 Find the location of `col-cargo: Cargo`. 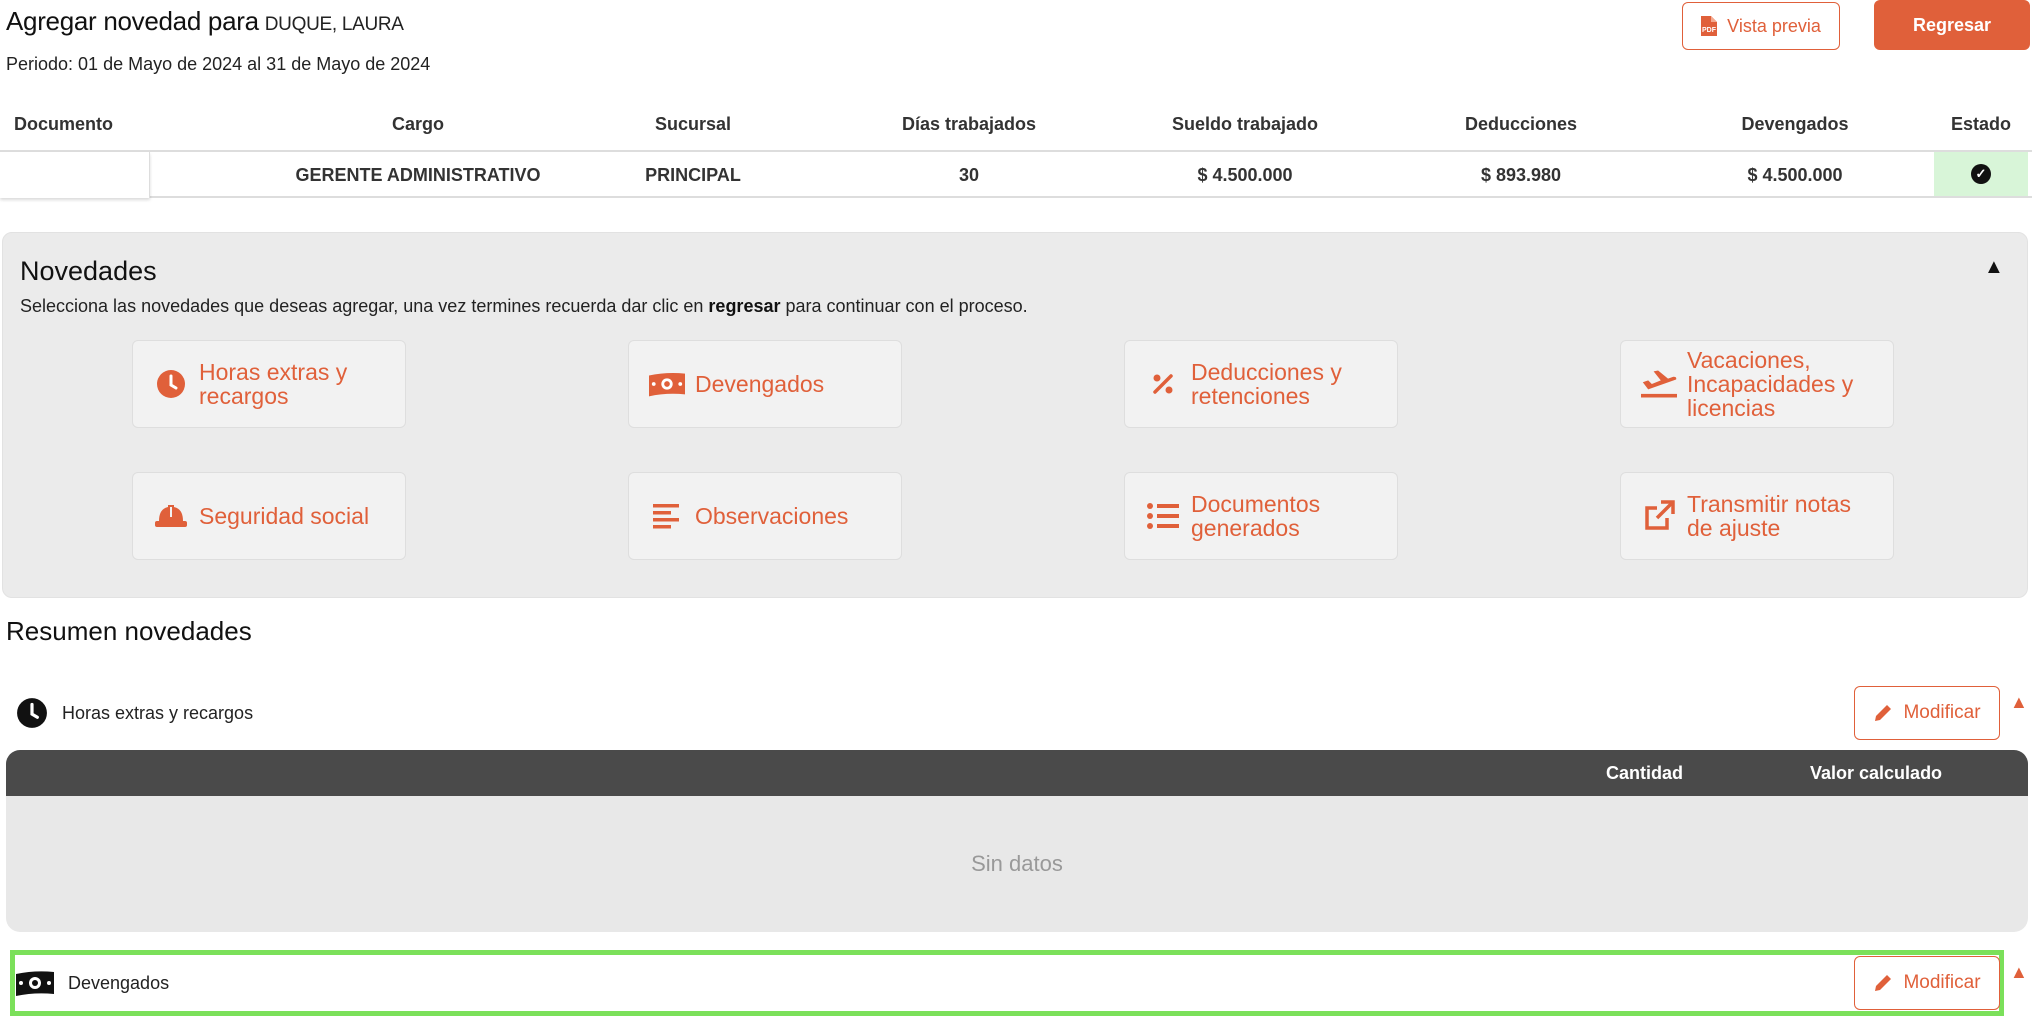

col-cargo: Cargo is located at coordinates (417, 124).